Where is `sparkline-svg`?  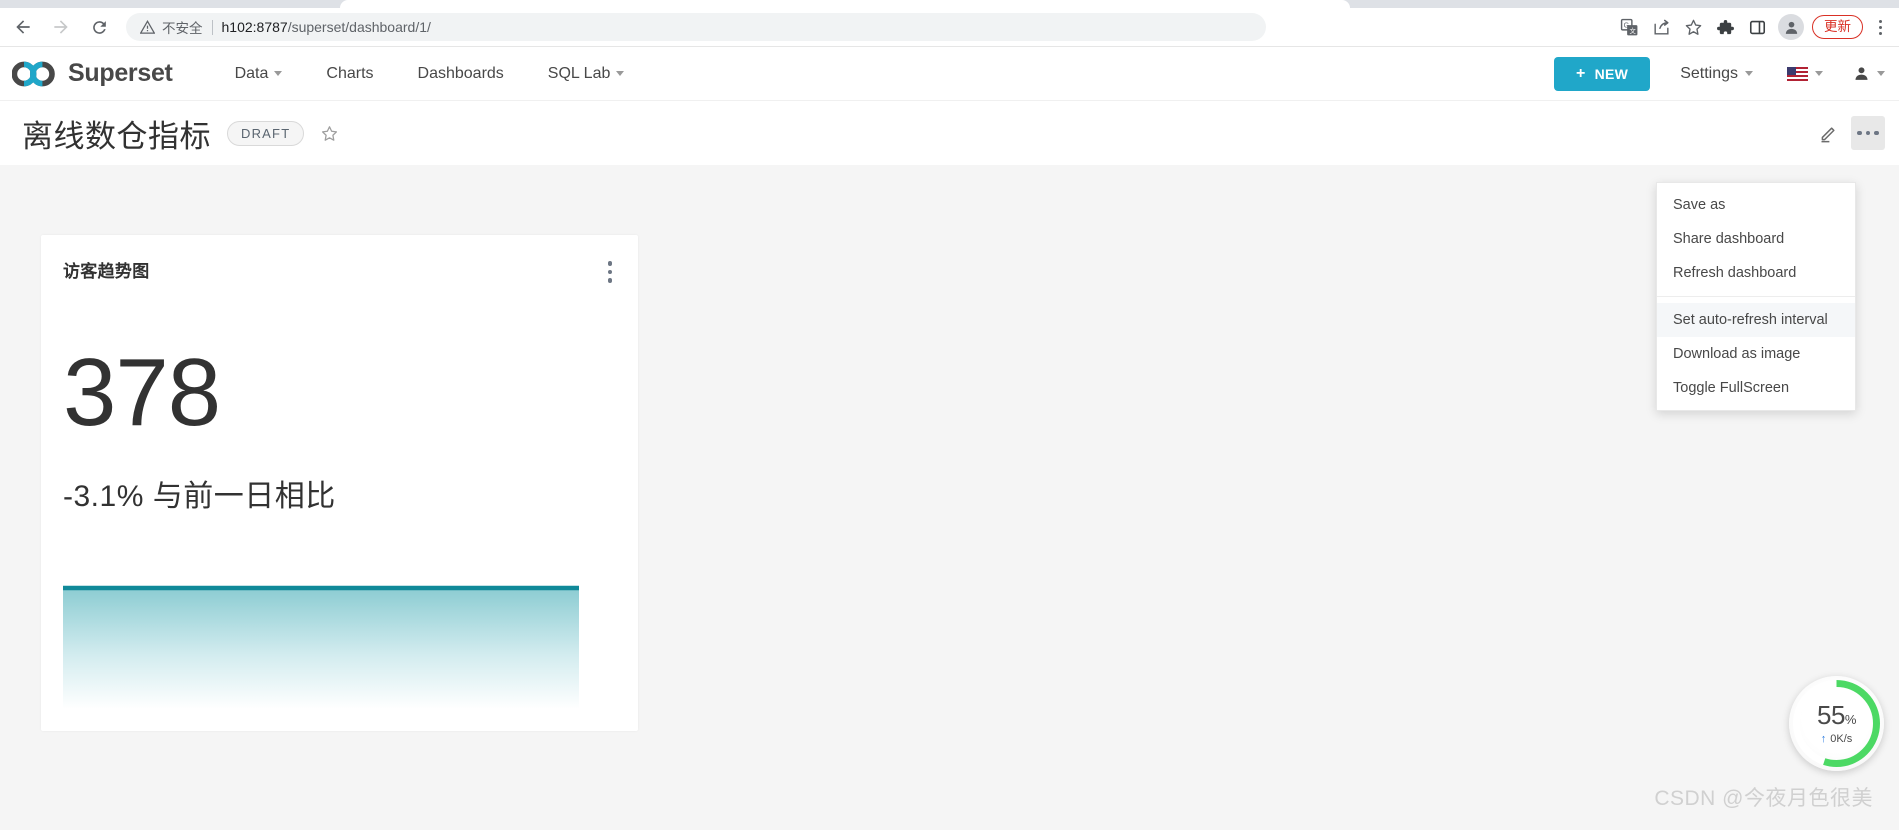
sparkline-svg is located at coordinates (321, 647).